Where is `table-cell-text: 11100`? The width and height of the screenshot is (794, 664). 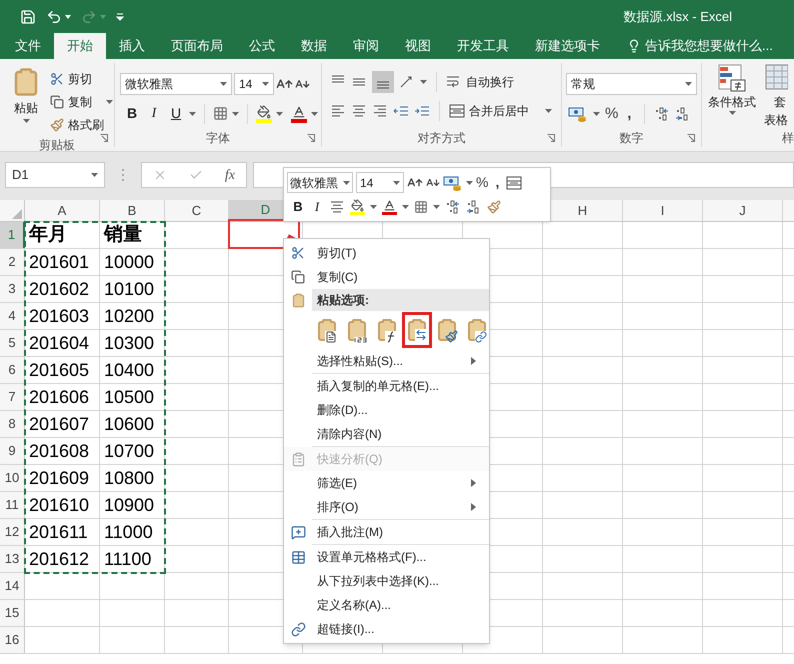
table-cell-text: 11100 is located at coordinates (128, 559).